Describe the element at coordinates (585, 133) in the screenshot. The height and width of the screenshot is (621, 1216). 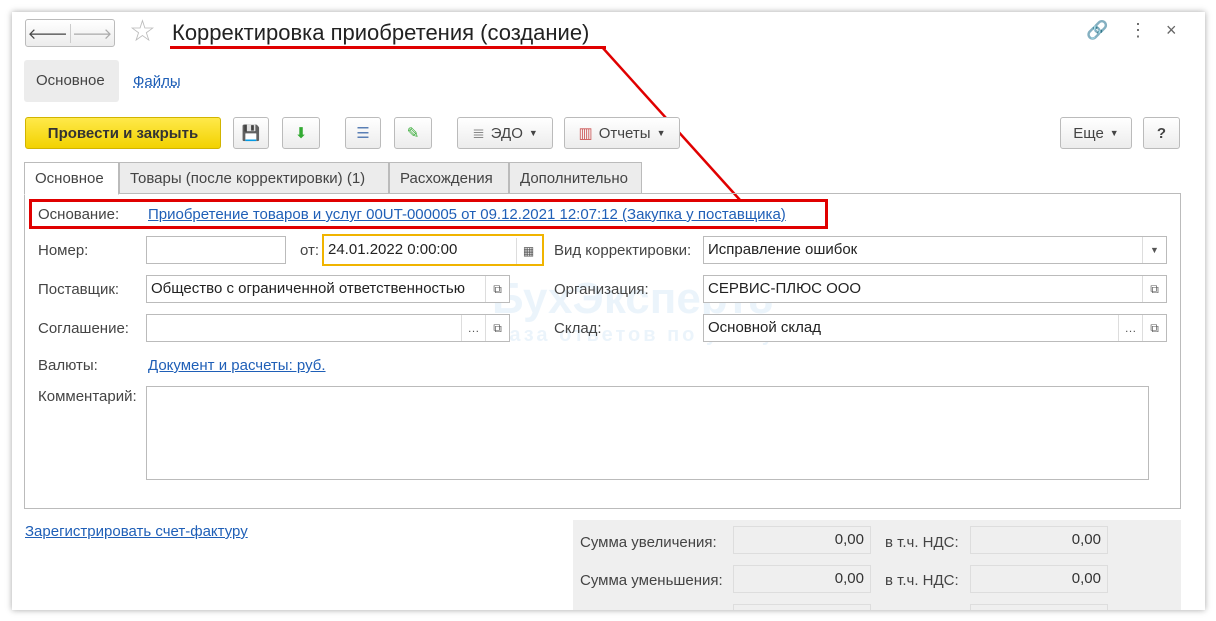
I see `report-chart-icon: ▥` at that location.